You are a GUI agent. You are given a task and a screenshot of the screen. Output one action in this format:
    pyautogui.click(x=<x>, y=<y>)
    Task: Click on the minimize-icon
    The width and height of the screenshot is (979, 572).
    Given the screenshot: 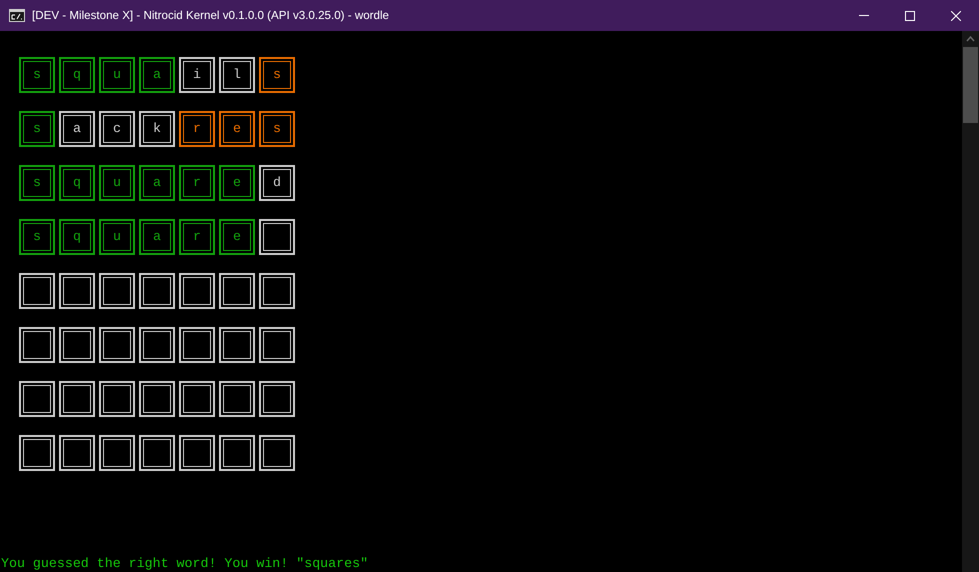 What is the action you would take?
    pyautogui.click(x=864, y=15)
    